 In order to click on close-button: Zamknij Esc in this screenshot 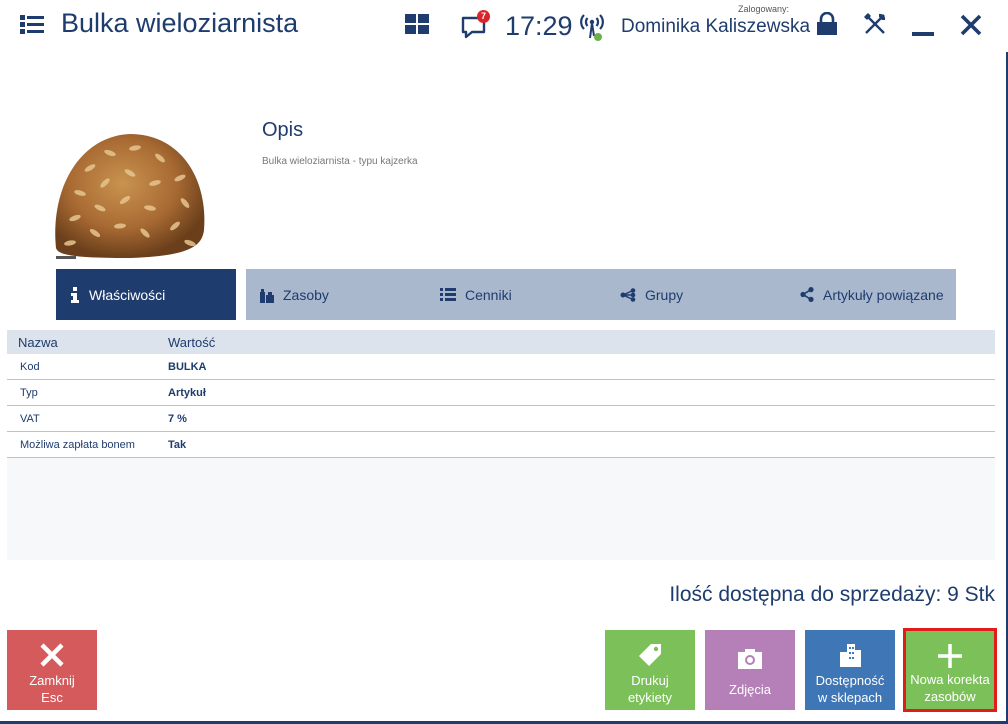, I will do `click(52, 670)`.